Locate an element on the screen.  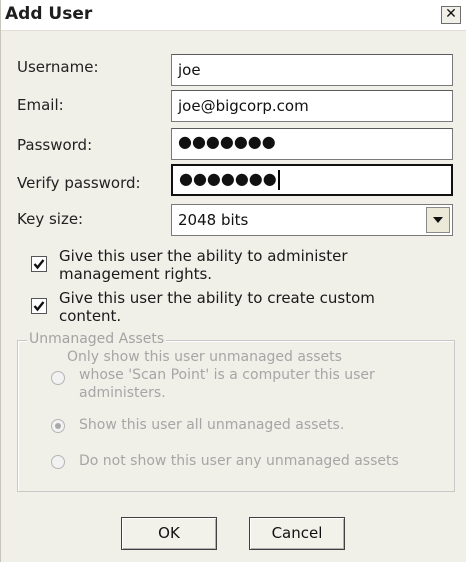
chevron-down-icon is located at coordinates (438, 220).